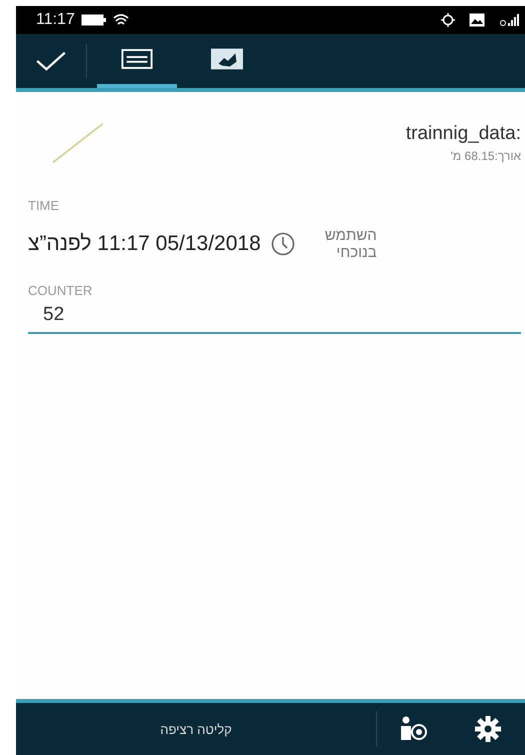 This screenshot has height=755, width=525. What do you see at coordinates (144, 244) in the screenshot?
I see `time-value: 05/13/2018 11:17 לפנה”צ` at bounding box center [144, 244].